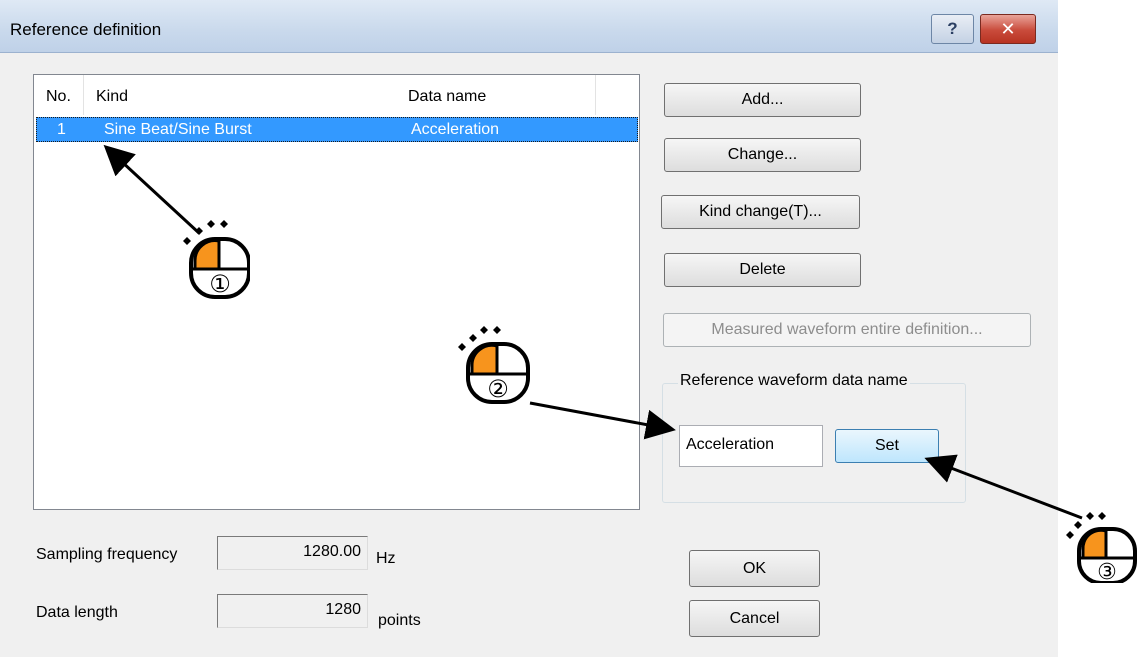 This screenshot has height=657, width=1139. Describe the element at coordinates (1100, 541) in the screenshot. I see `mouse-click-icon-3: ③` at that location.